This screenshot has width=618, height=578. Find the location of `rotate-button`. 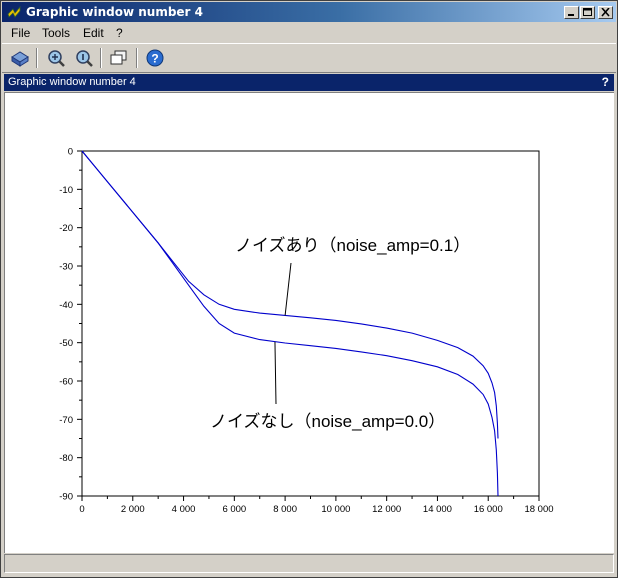

rotate-button is located at coordinates (20, 58).